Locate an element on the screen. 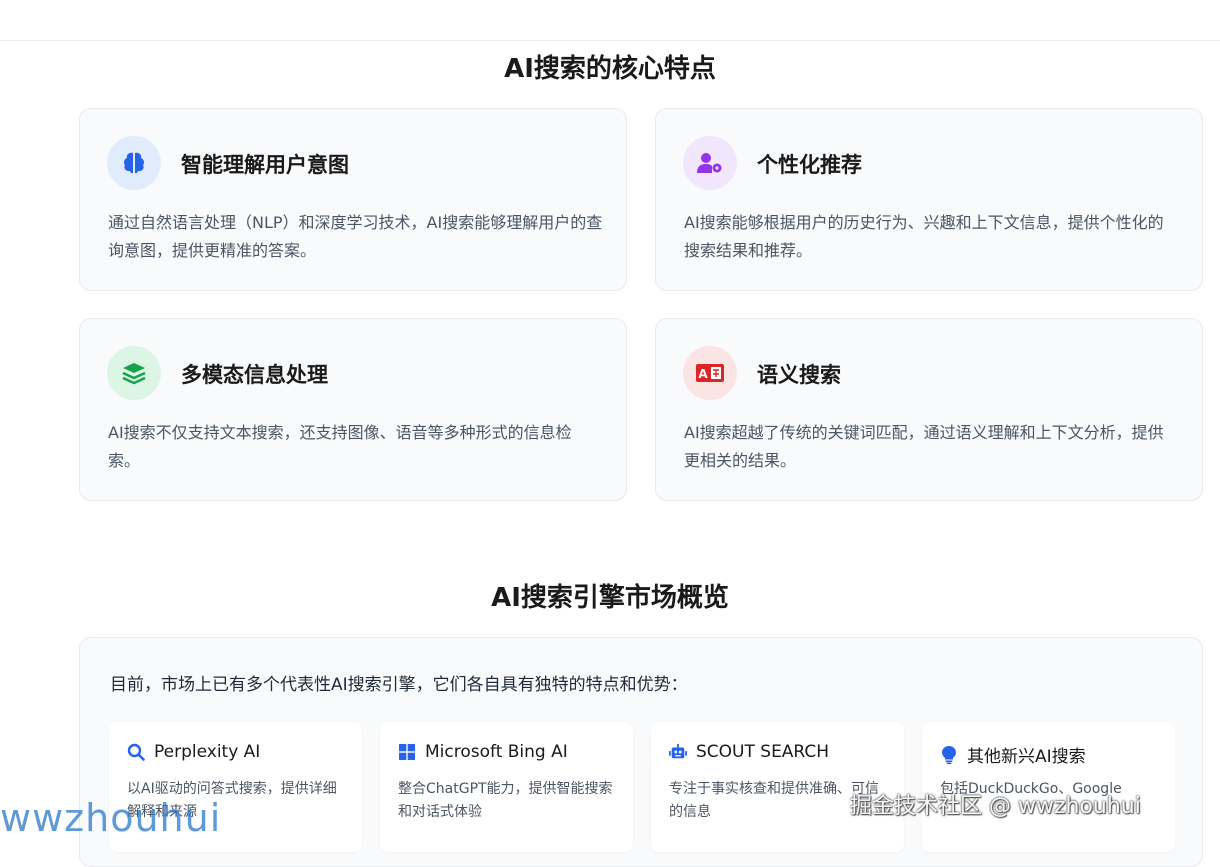  feature-description: AI搜索能够根据用户的历史行为、兴趣和上下文信息，提供个性化的搜索结果和推荐。 is located at coordinates (924, 236).